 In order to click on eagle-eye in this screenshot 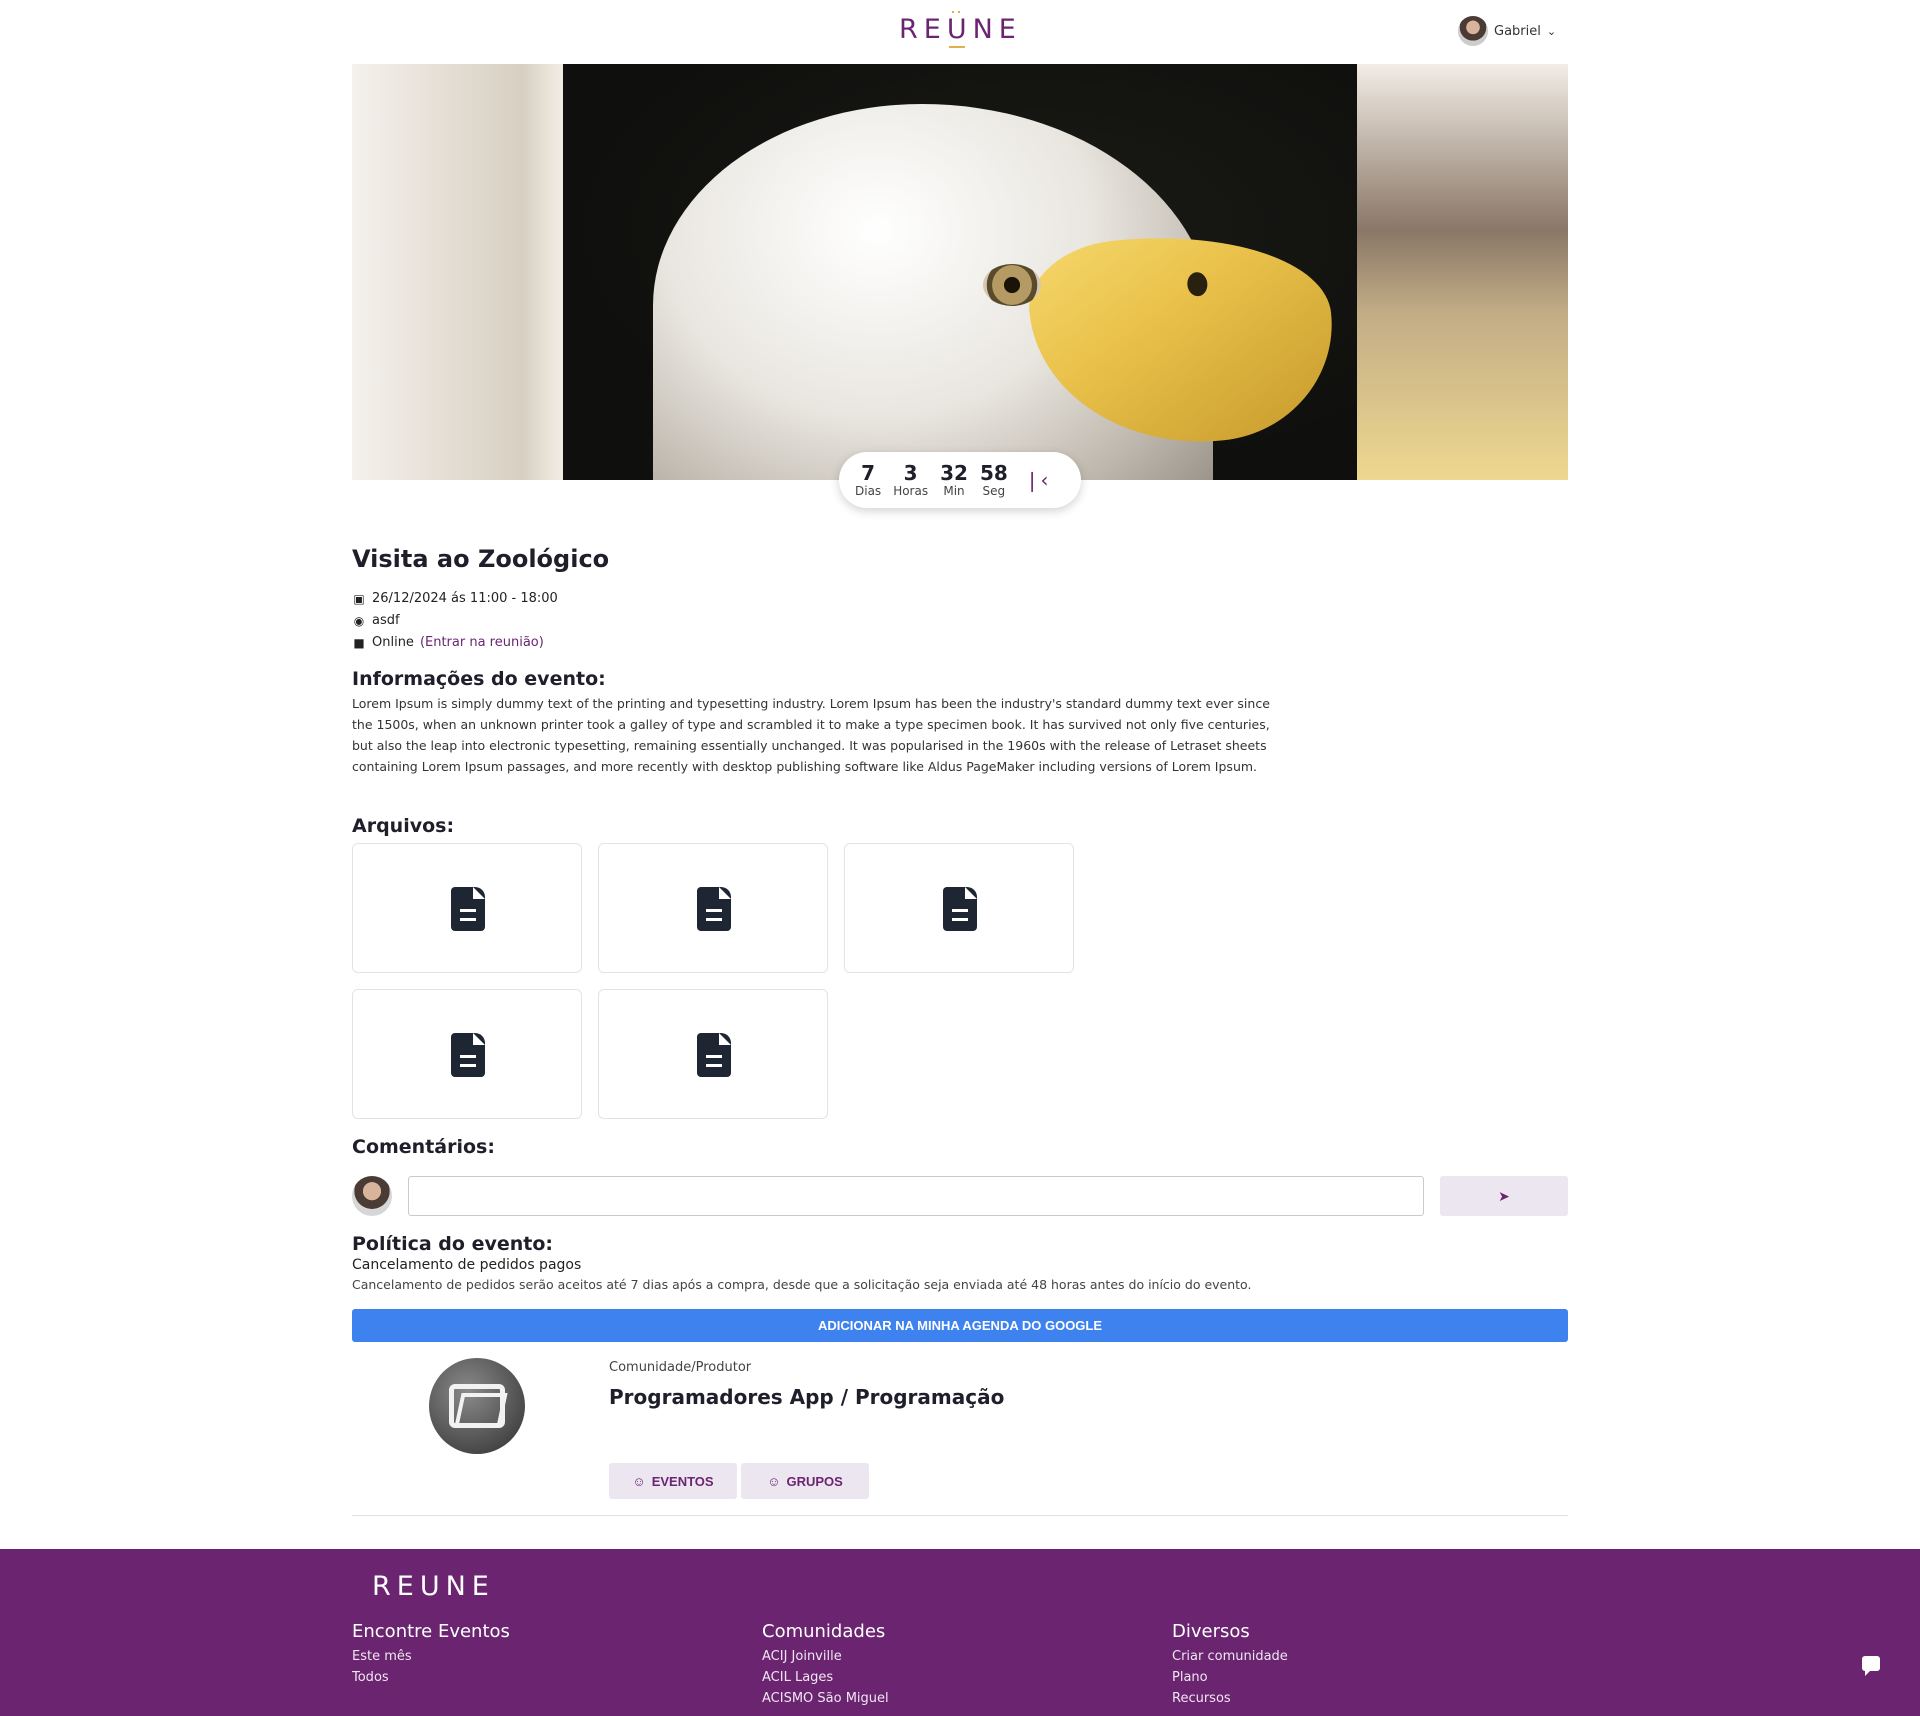, I will do `click(1012, 285)`.